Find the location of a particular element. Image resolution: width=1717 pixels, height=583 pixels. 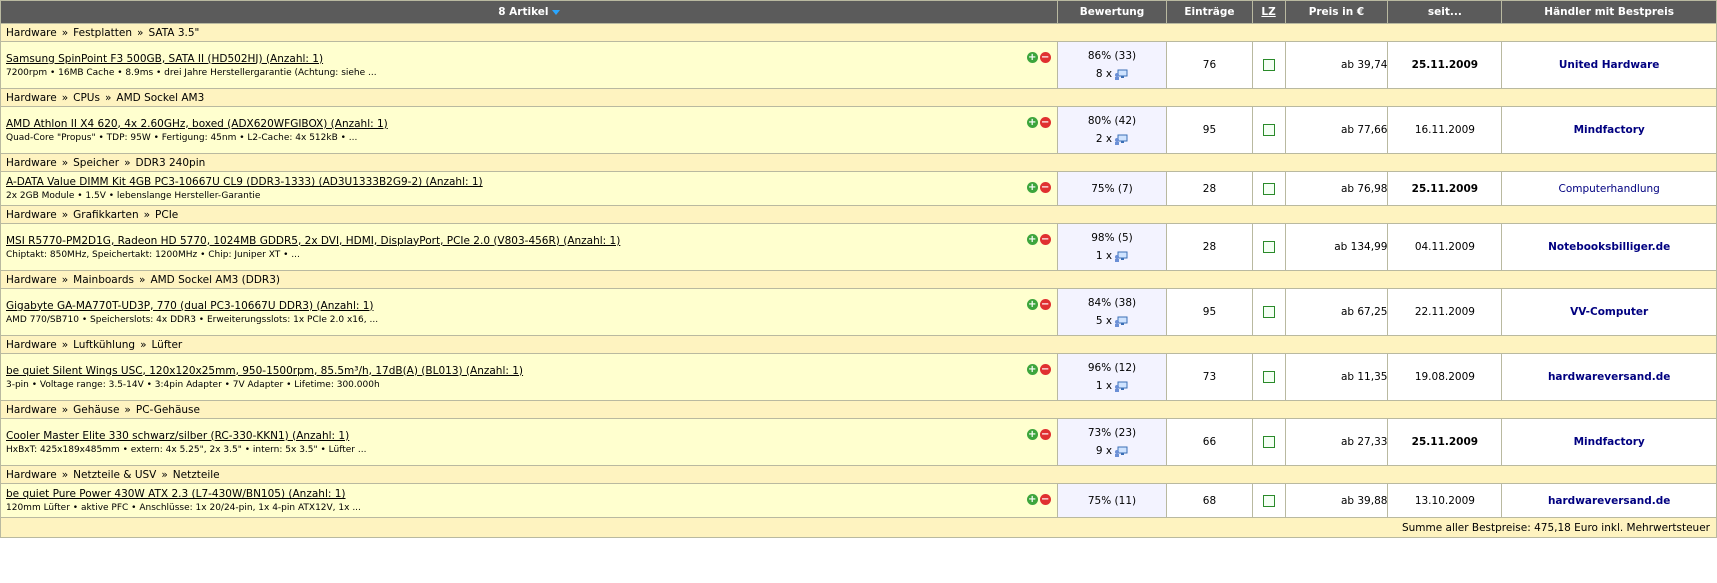

user-ratings-count: 9 x is located at coordinates (1104, 451).